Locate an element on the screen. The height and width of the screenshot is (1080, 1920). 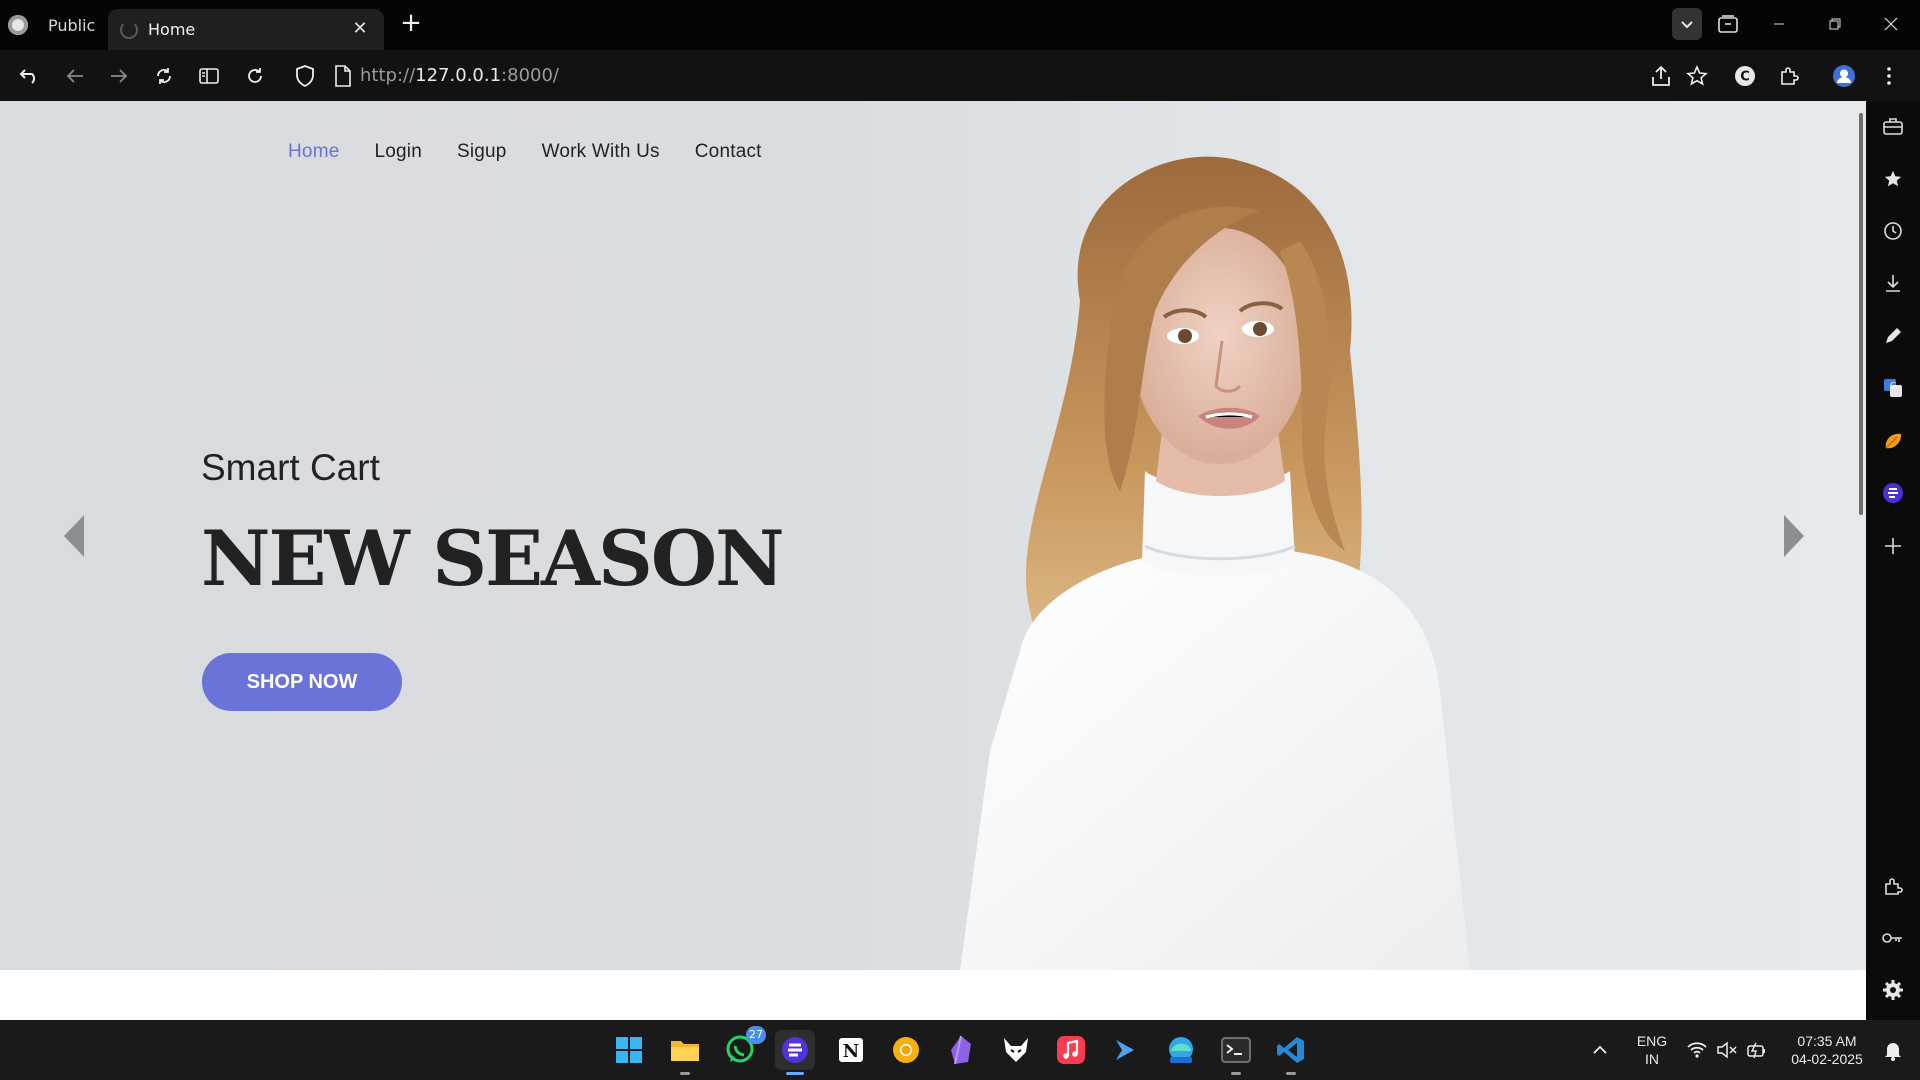
tab-home: Home ✕ is located at coordinates (246, 29).